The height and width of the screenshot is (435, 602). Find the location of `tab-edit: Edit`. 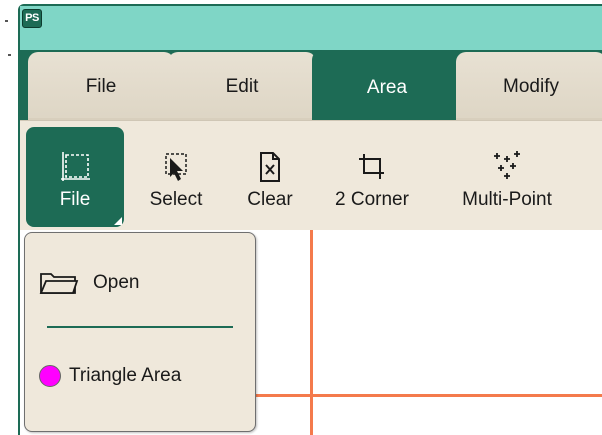

tab-edit: Edit is located at coordinates (242, 87).